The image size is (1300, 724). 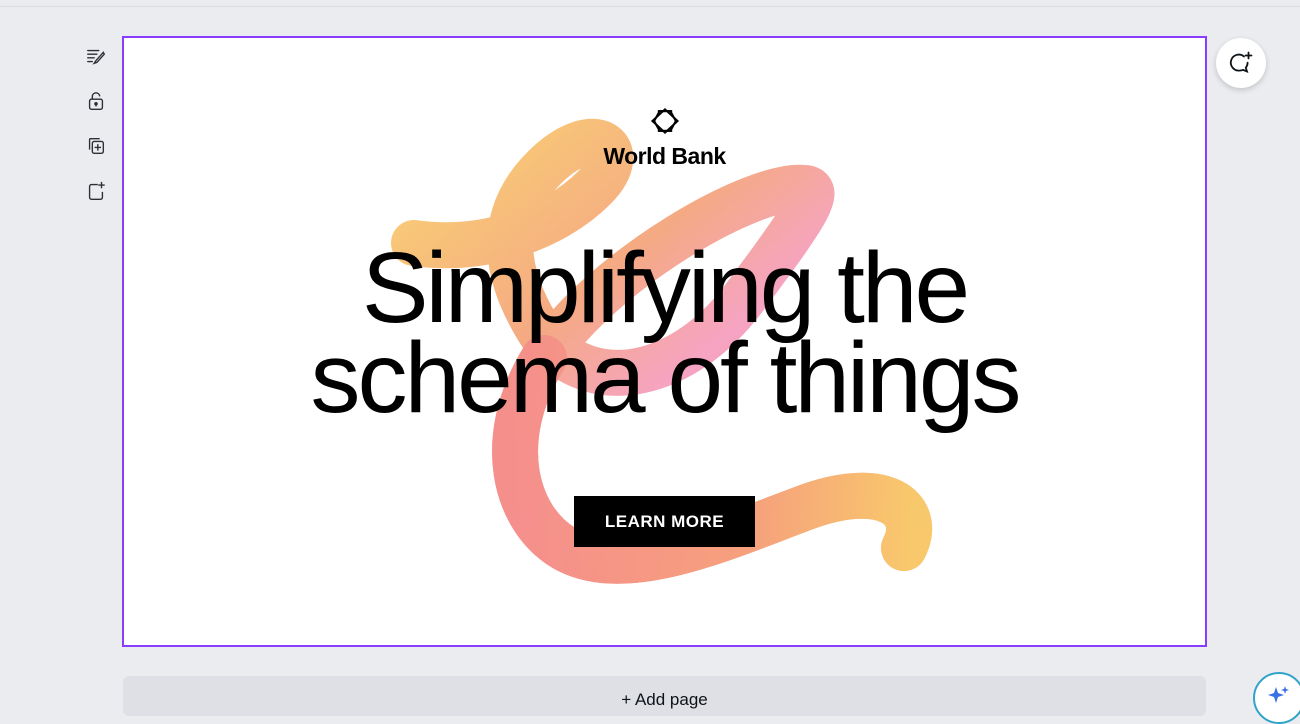 I want to click on page-toolbar, so click(x=96, y=132).